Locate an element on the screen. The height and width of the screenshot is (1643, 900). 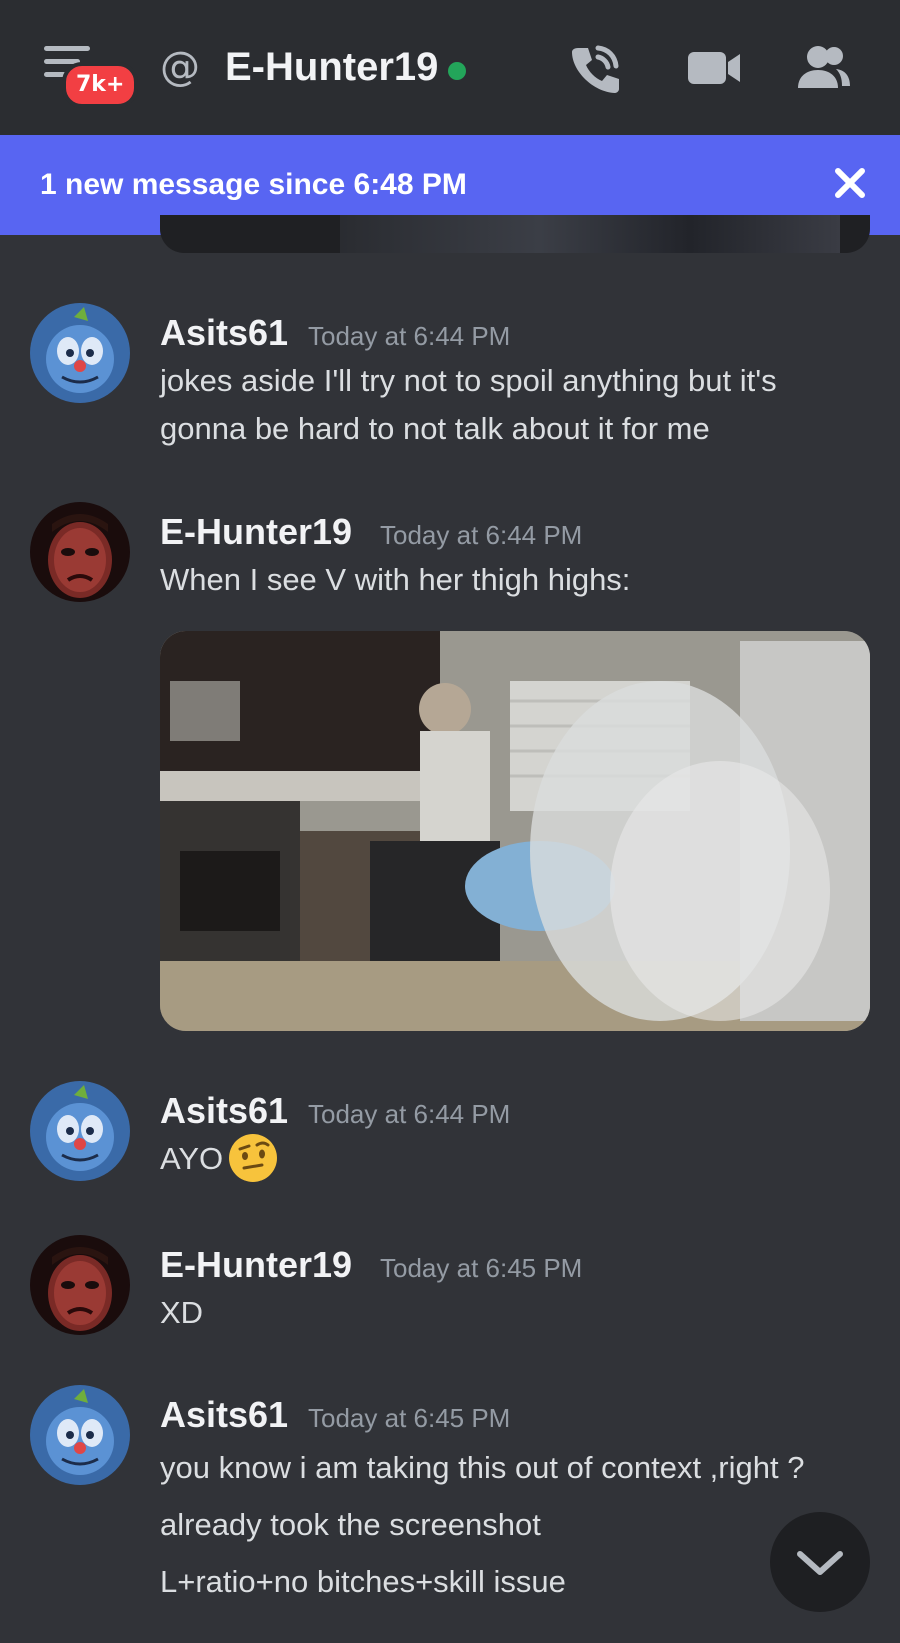
channel-header: 7k+ @ E-Hunter19 is located at coordinates (450, 67).